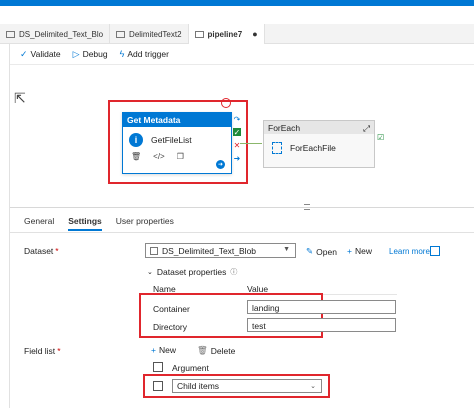 The image size is (474, 408). What do you see at coordinates (321, 325) in the screenshot?
I see `directory-input: test` at bounding box center [321, 325].